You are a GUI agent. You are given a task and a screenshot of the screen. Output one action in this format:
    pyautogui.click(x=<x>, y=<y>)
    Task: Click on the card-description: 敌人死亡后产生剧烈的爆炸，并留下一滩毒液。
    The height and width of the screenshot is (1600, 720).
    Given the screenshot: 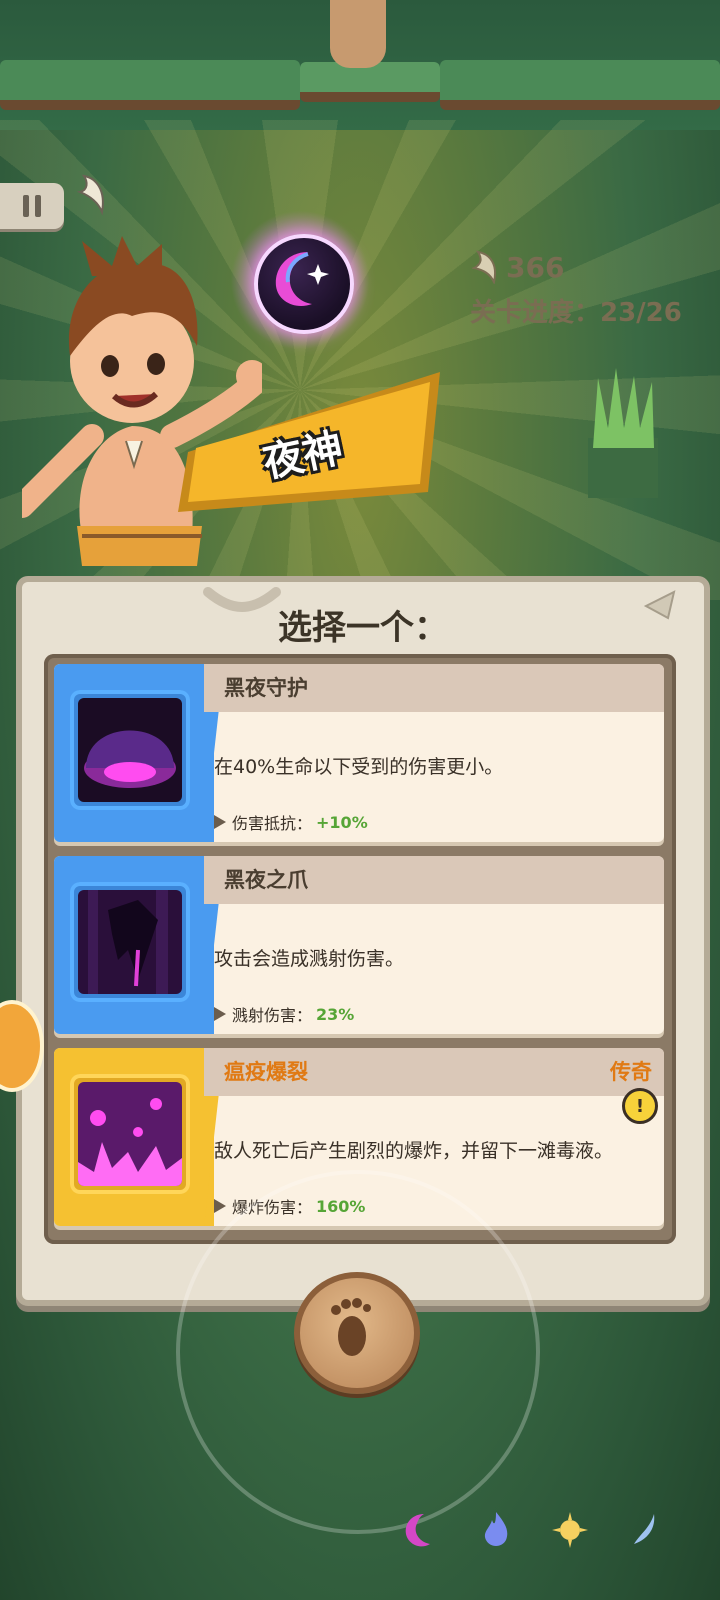 What is the action you would take?
    pyautogui.click(x=414, y=1151)
    